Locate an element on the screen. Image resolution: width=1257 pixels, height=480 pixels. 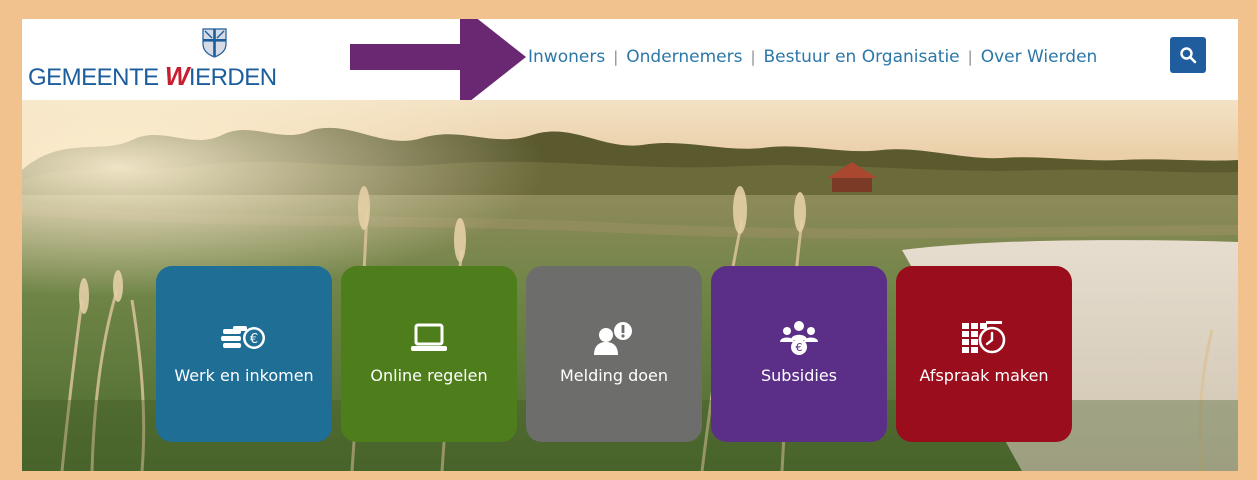
nav-item-over-wierden: Over Wierden is located at coordinates (1039, 57).